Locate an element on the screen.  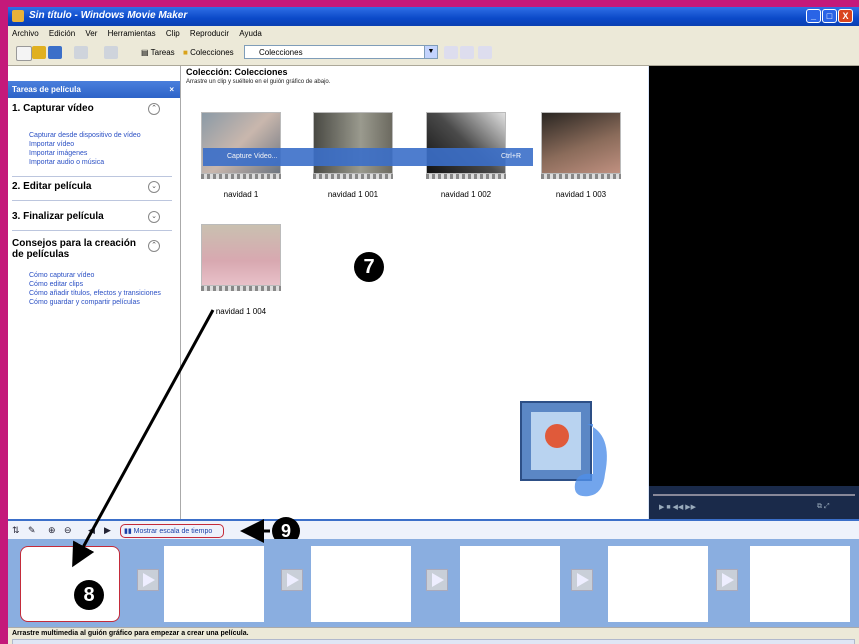
annotation-arrows is located at coordinates (171, 438).